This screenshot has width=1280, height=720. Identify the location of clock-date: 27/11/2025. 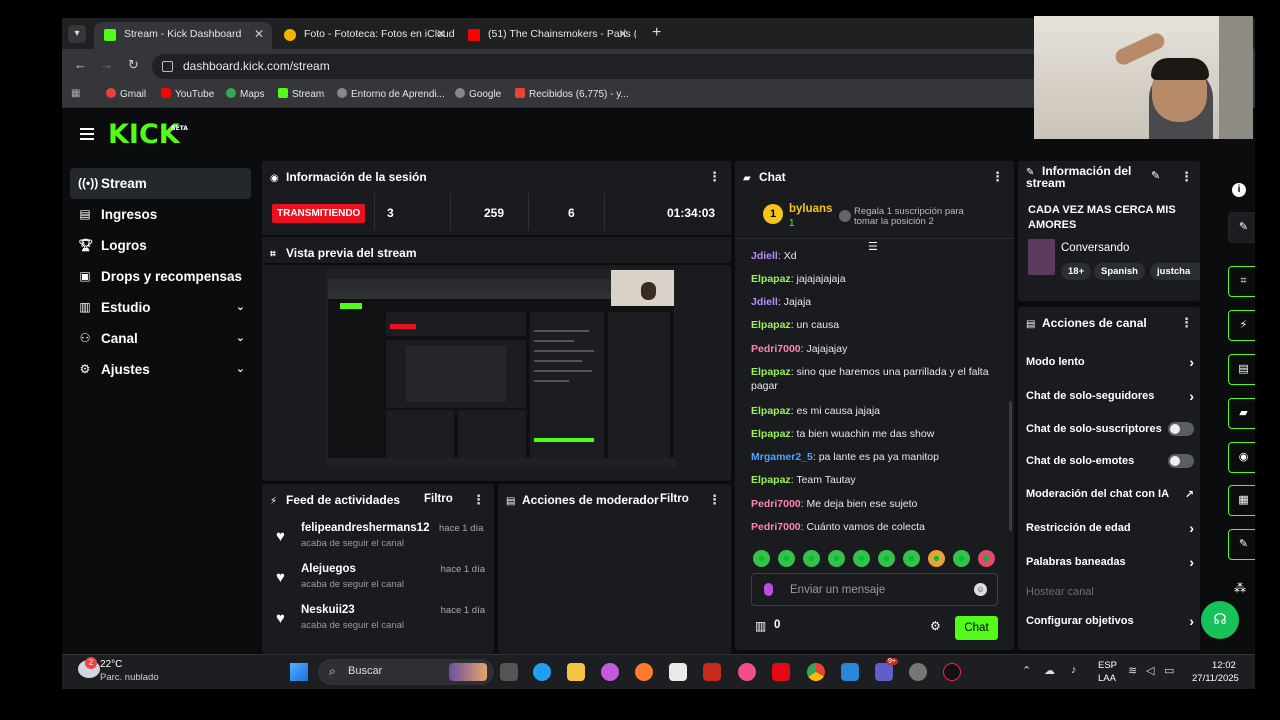
(1215, 678).